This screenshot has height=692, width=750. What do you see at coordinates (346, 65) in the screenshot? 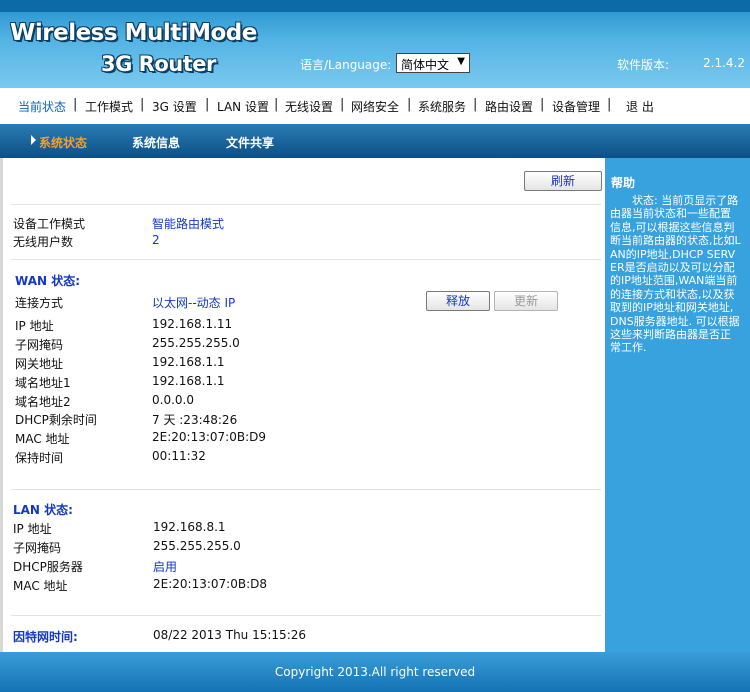
I see `language-label: 语言/Language:` at bounding box center [346, 65].